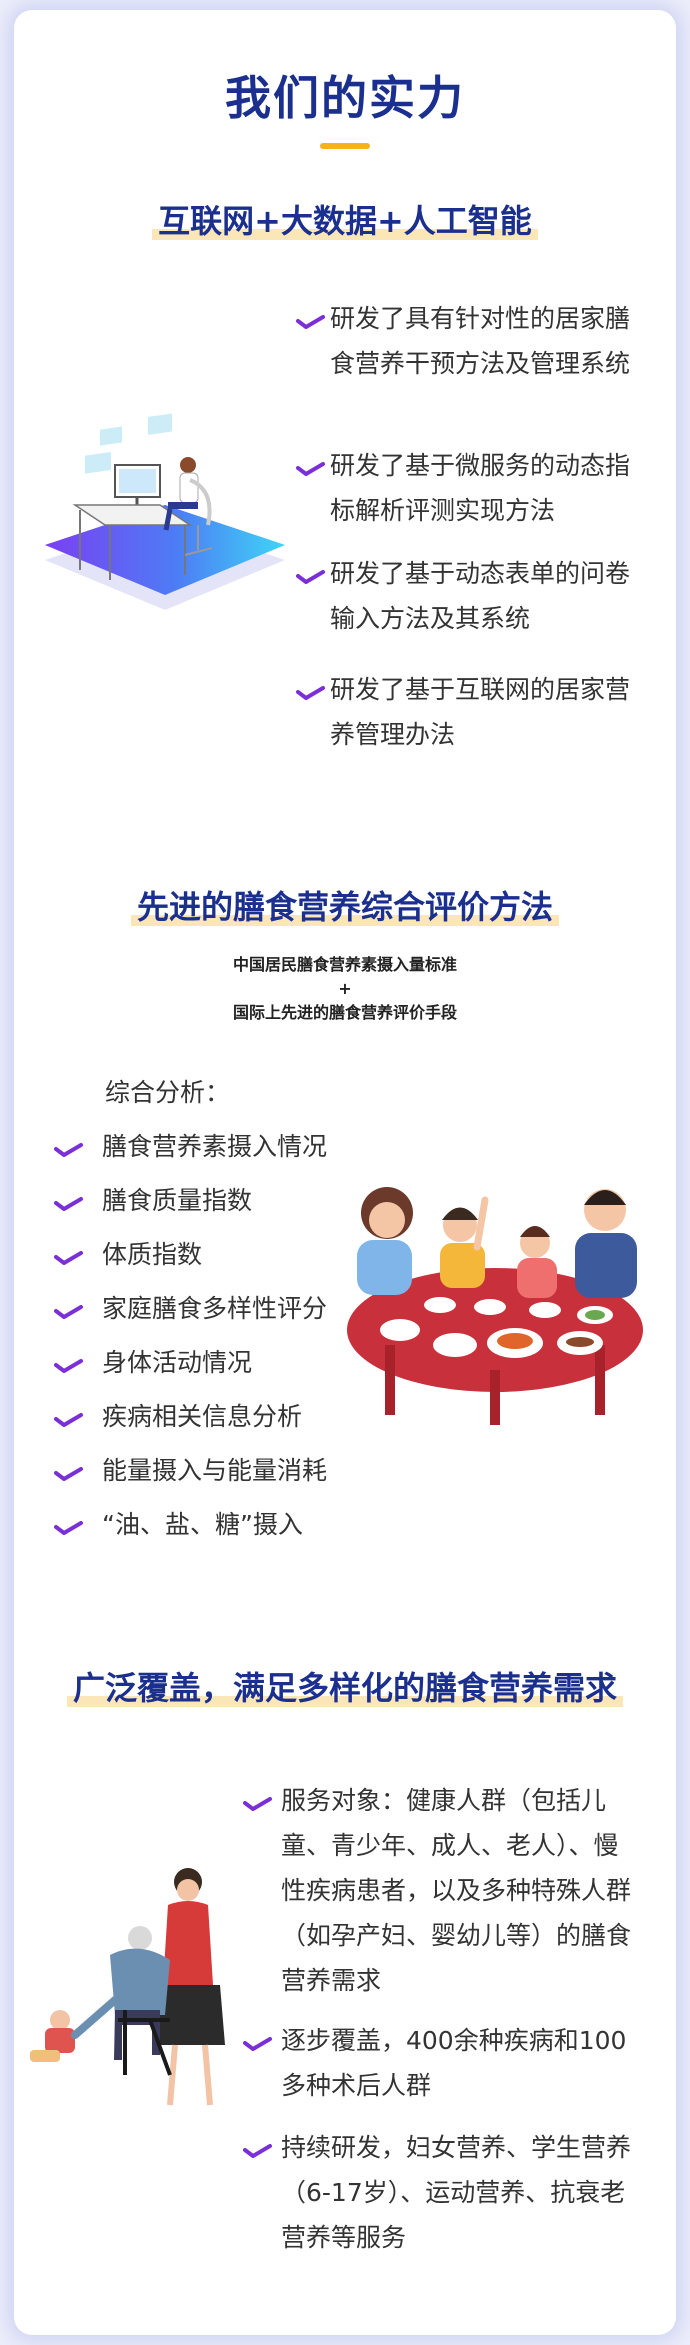 This screenshot has width=690, height=2345. What do you see at coordinates (345, 1686) in the screenshot?
I see `section-3-heading: 广泛覆盖，满足多样化的膳食营养需求` at bounding box center [345, 1686].